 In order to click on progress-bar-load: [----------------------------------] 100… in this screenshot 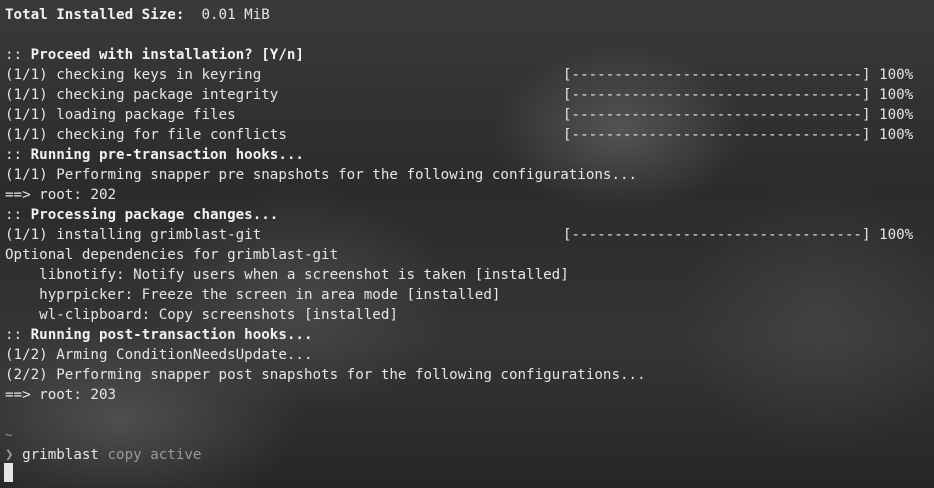, I will do `click(738, 115)`.